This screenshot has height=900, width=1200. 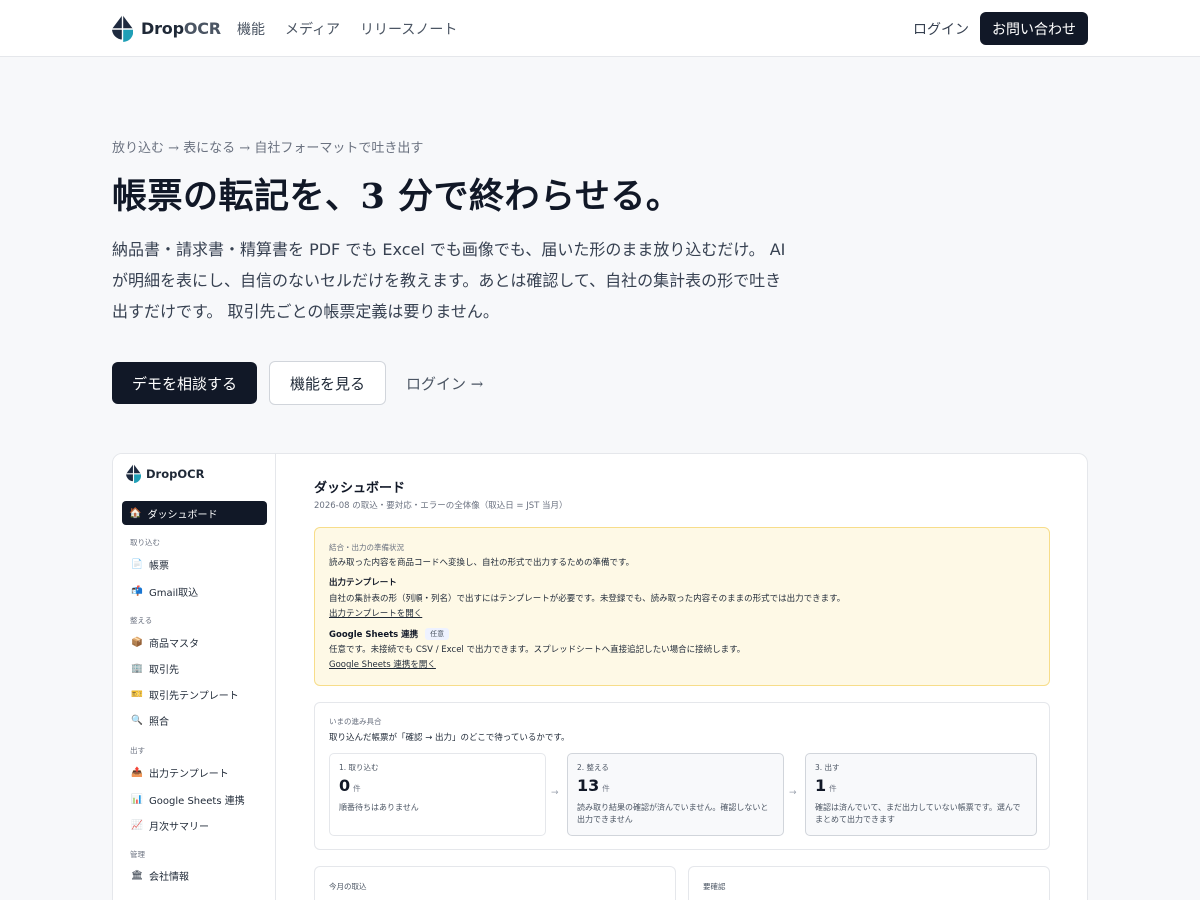 What do you see at coordinates (1034, 28) in the screenshot?
I see `contact-button: お問い合わせ` at bounding box center [1034, 28].